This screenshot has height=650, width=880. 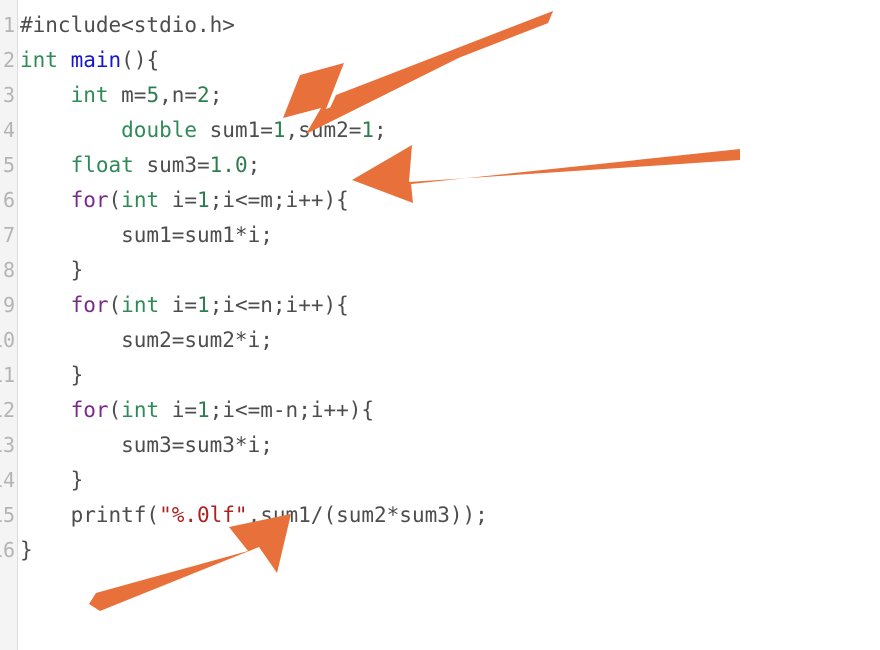 What do you see at coordinates (279, 305) in the screenshot?
I see `code-token-plain: ;i<=n;i++){` at bounding box center [279, 305].